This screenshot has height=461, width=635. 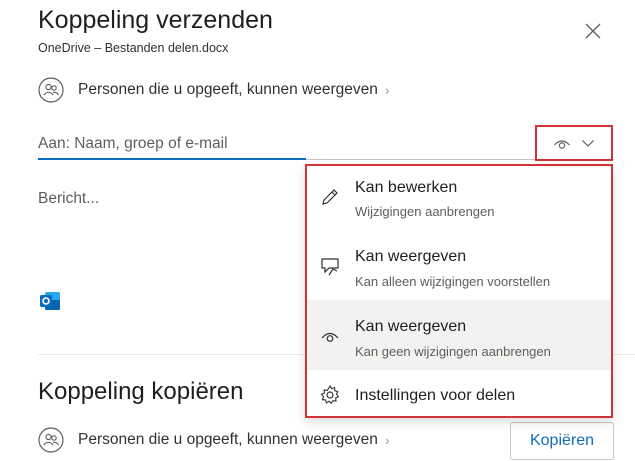 What do you see at coordinates (593, 31) in the screenshot?
I see `close-icon` at bounding box center [593, 31].